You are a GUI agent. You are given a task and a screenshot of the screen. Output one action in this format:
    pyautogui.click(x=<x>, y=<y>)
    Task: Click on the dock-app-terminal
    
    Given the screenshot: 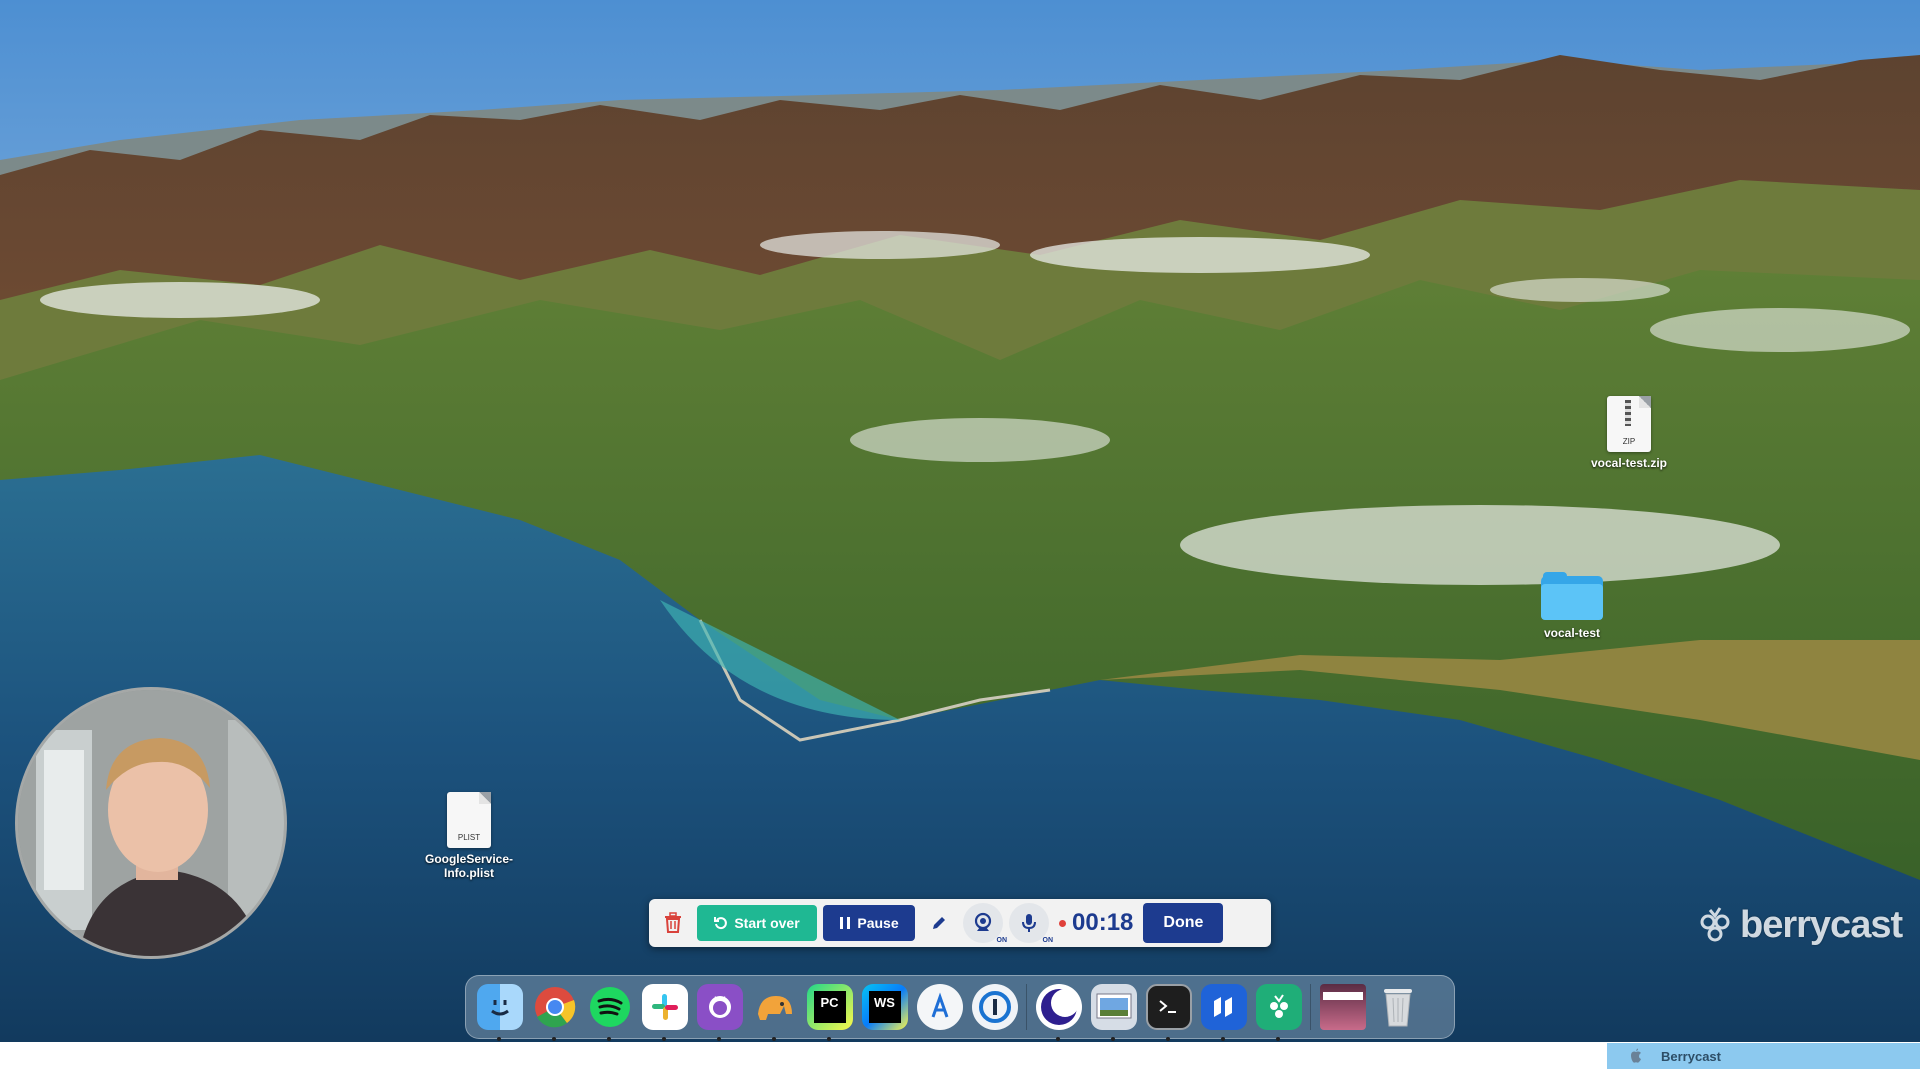 What is the action you would take?
    pyautogui.click(x=1168, y=1010)
    